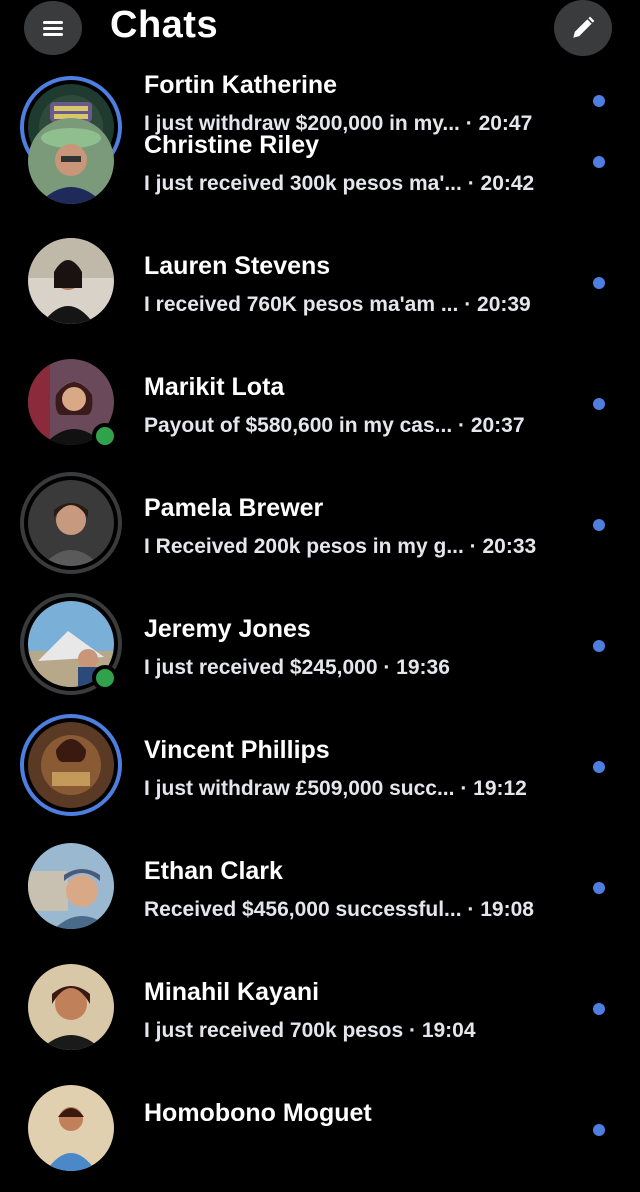  I want to click on contact-name: Marikit Lota, so click(214, 387).